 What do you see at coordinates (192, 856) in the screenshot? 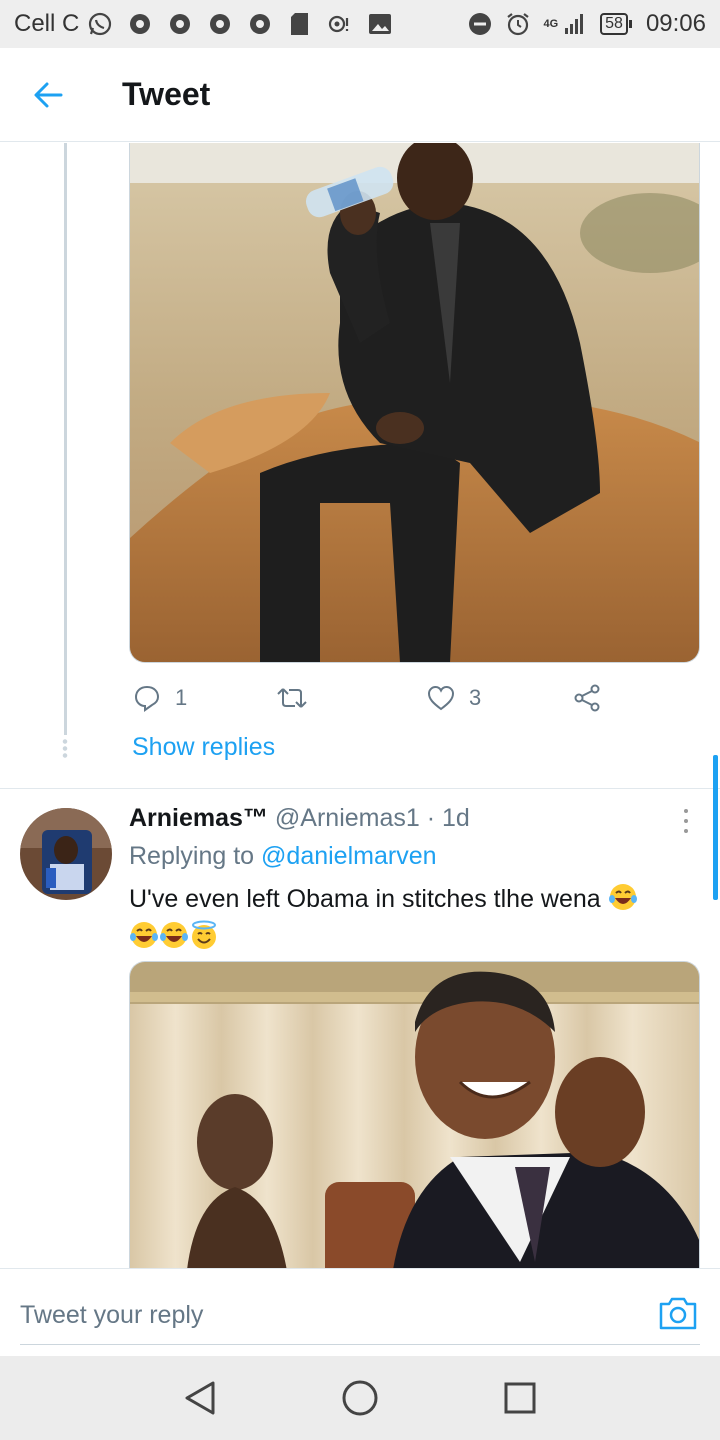
I see `replying-to-label: Replying to` at bounding box center [192, 856].